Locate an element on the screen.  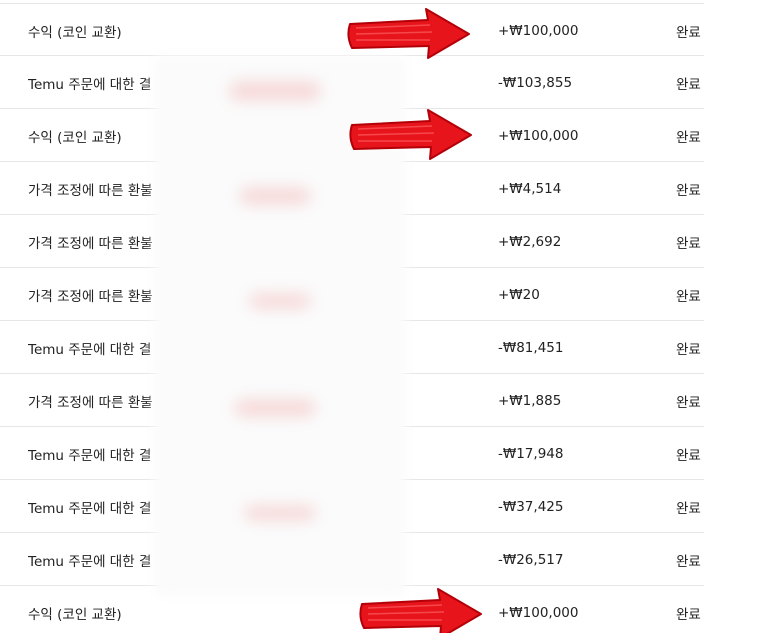
transaction-amount: -₩37,425 is located at coordinates (531, 506).